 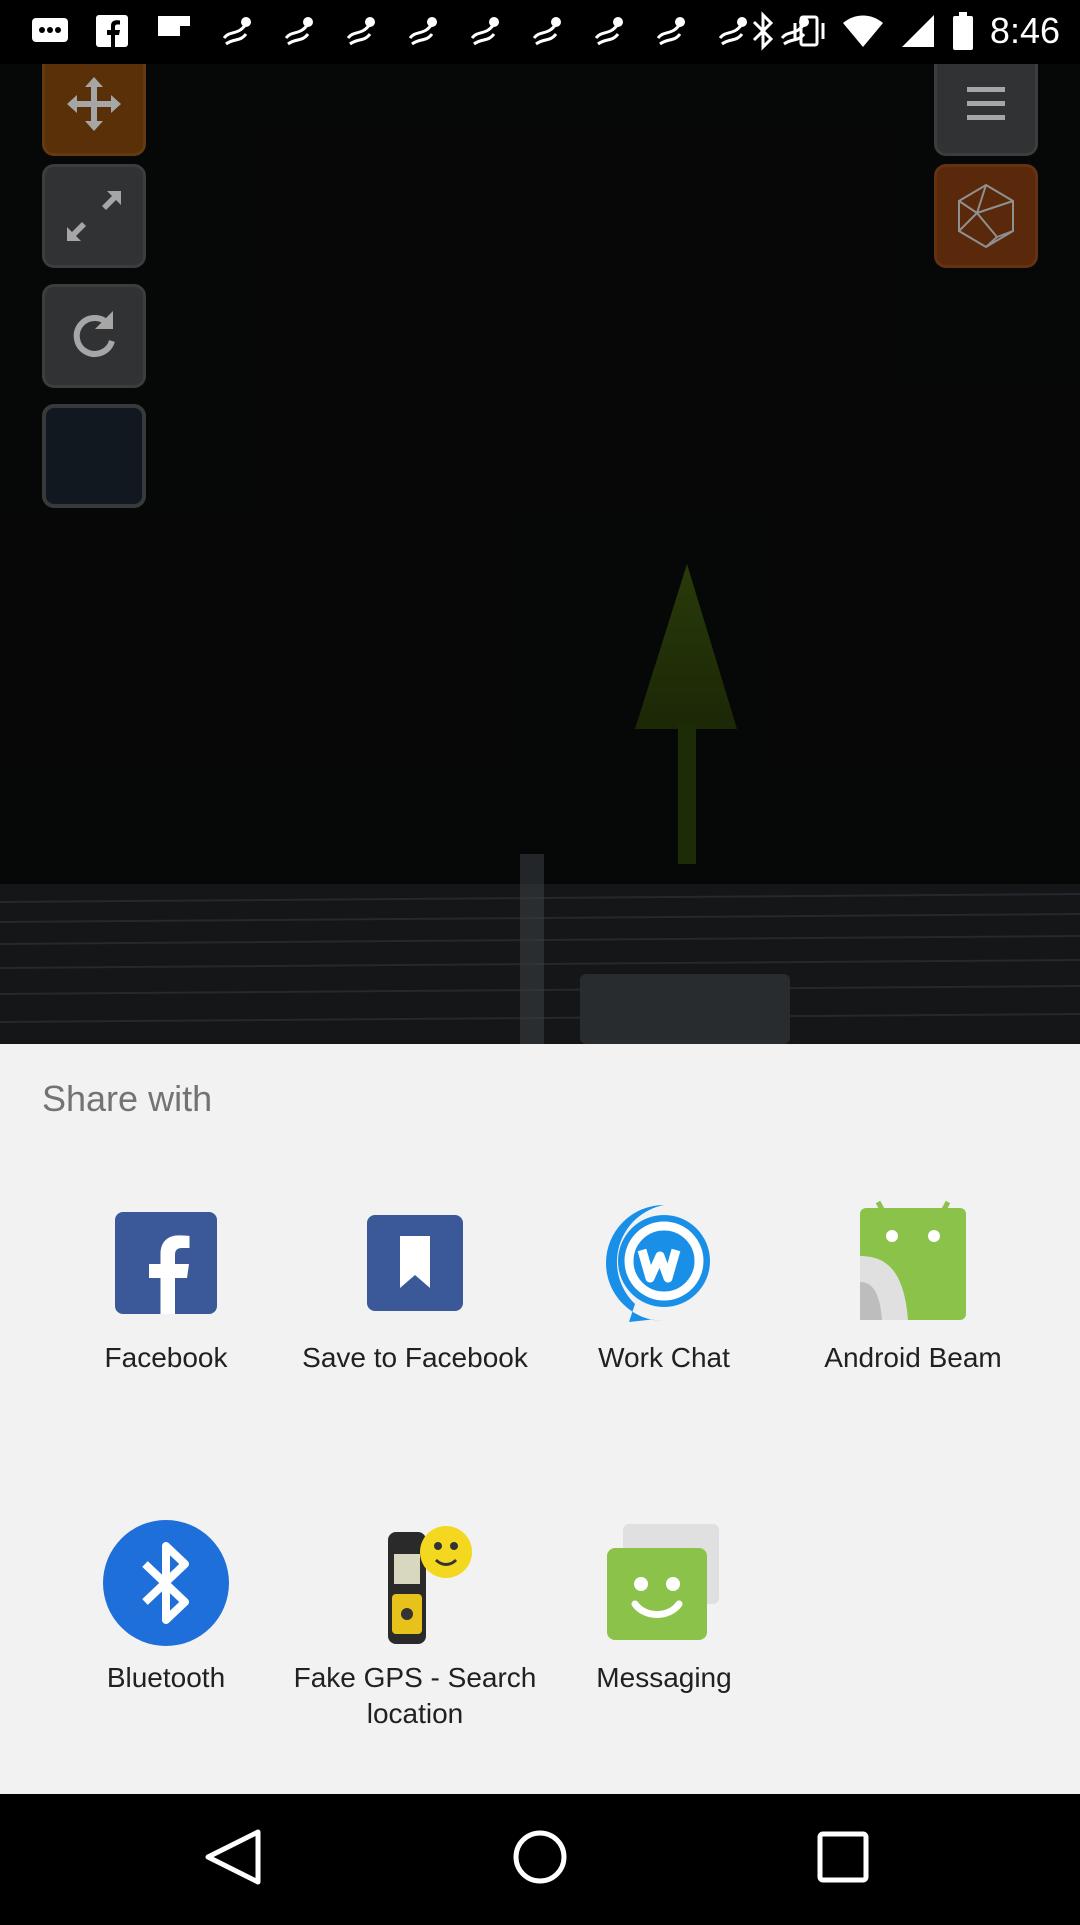 What do you see at coordinates (664, 1263) in the screenshot?
I see `workchat-icon` at bounding box center [664, 1263].